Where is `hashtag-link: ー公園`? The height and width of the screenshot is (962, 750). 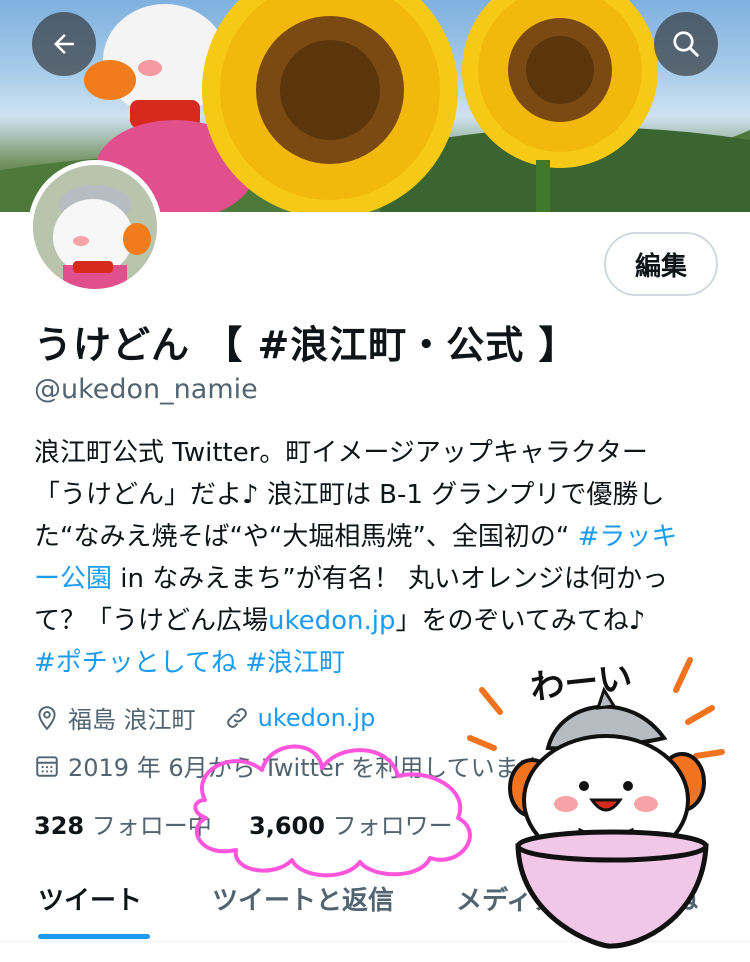
hashtag-link: ー公園 is located at coordinates (73, 579).